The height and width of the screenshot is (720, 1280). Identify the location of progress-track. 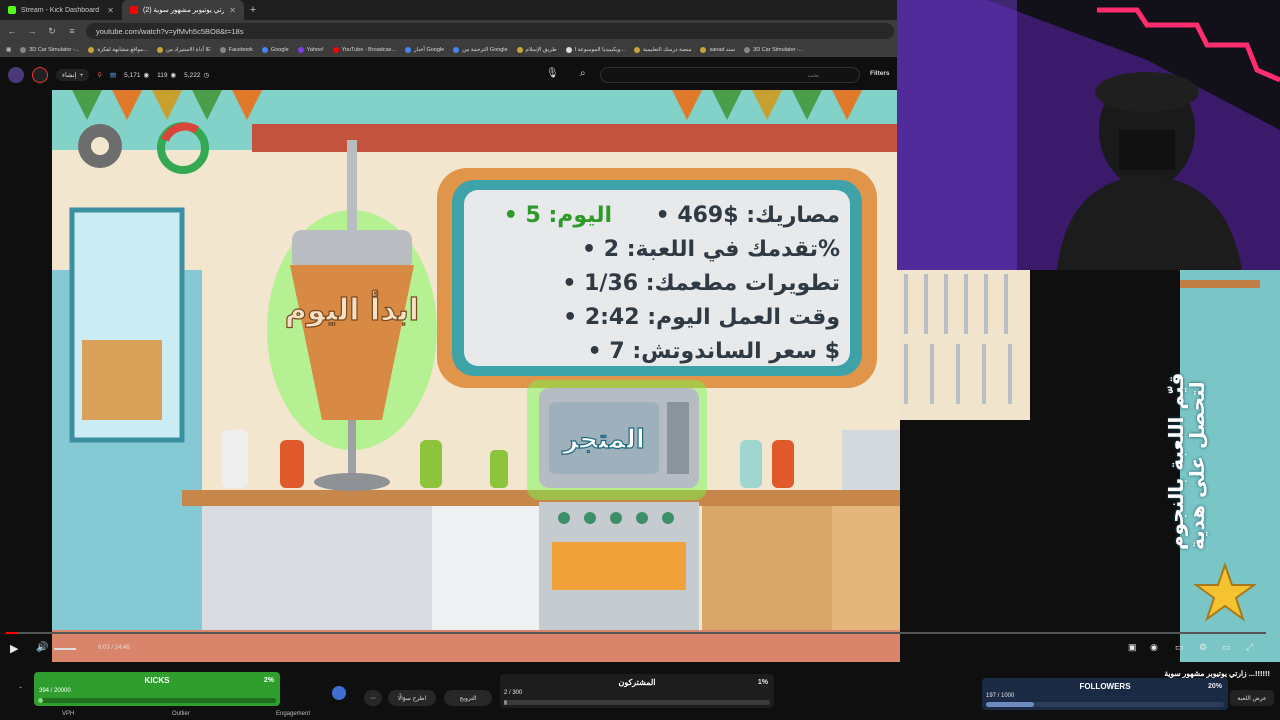
(636, 633).